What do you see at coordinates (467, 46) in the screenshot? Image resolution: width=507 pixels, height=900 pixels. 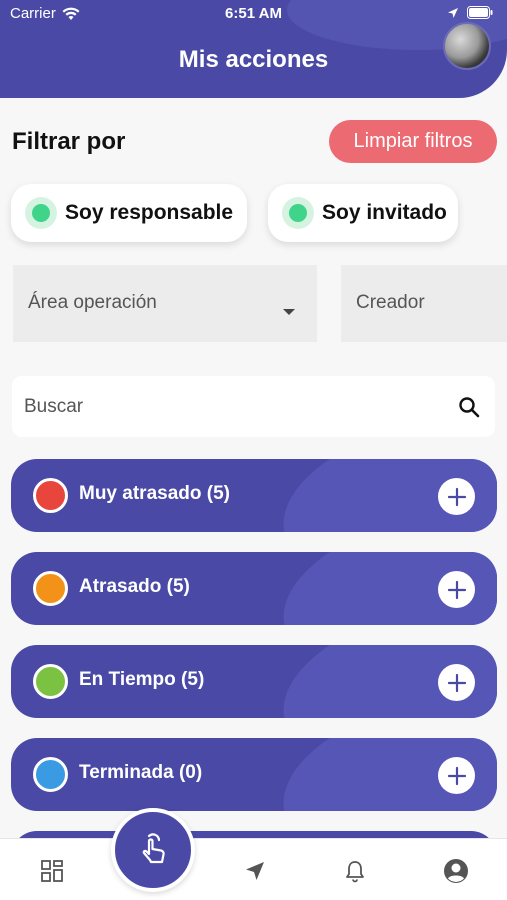 I see `avatar` at bounding box center [467, 46].